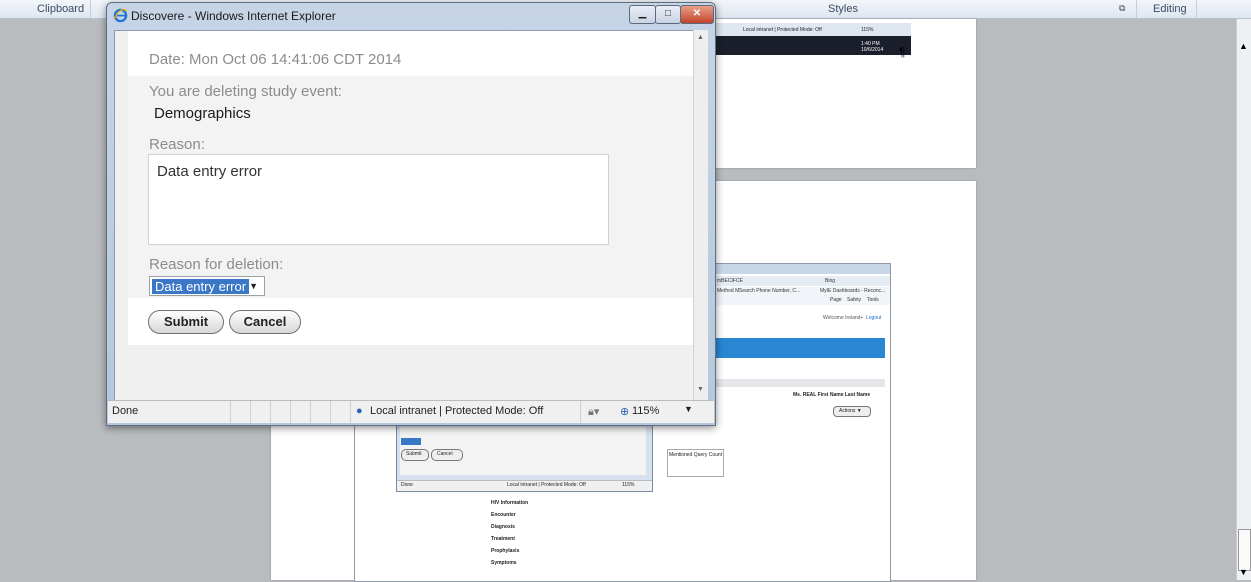  I want to click on embedded-menu-item: Encounter, so click(503, 515).